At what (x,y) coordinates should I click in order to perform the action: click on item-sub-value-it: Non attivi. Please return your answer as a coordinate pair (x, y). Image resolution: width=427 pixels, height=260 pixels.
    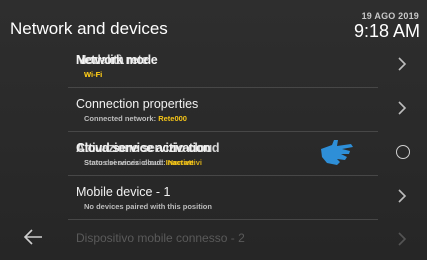
    Looking at the image, I should click on (184, 162).